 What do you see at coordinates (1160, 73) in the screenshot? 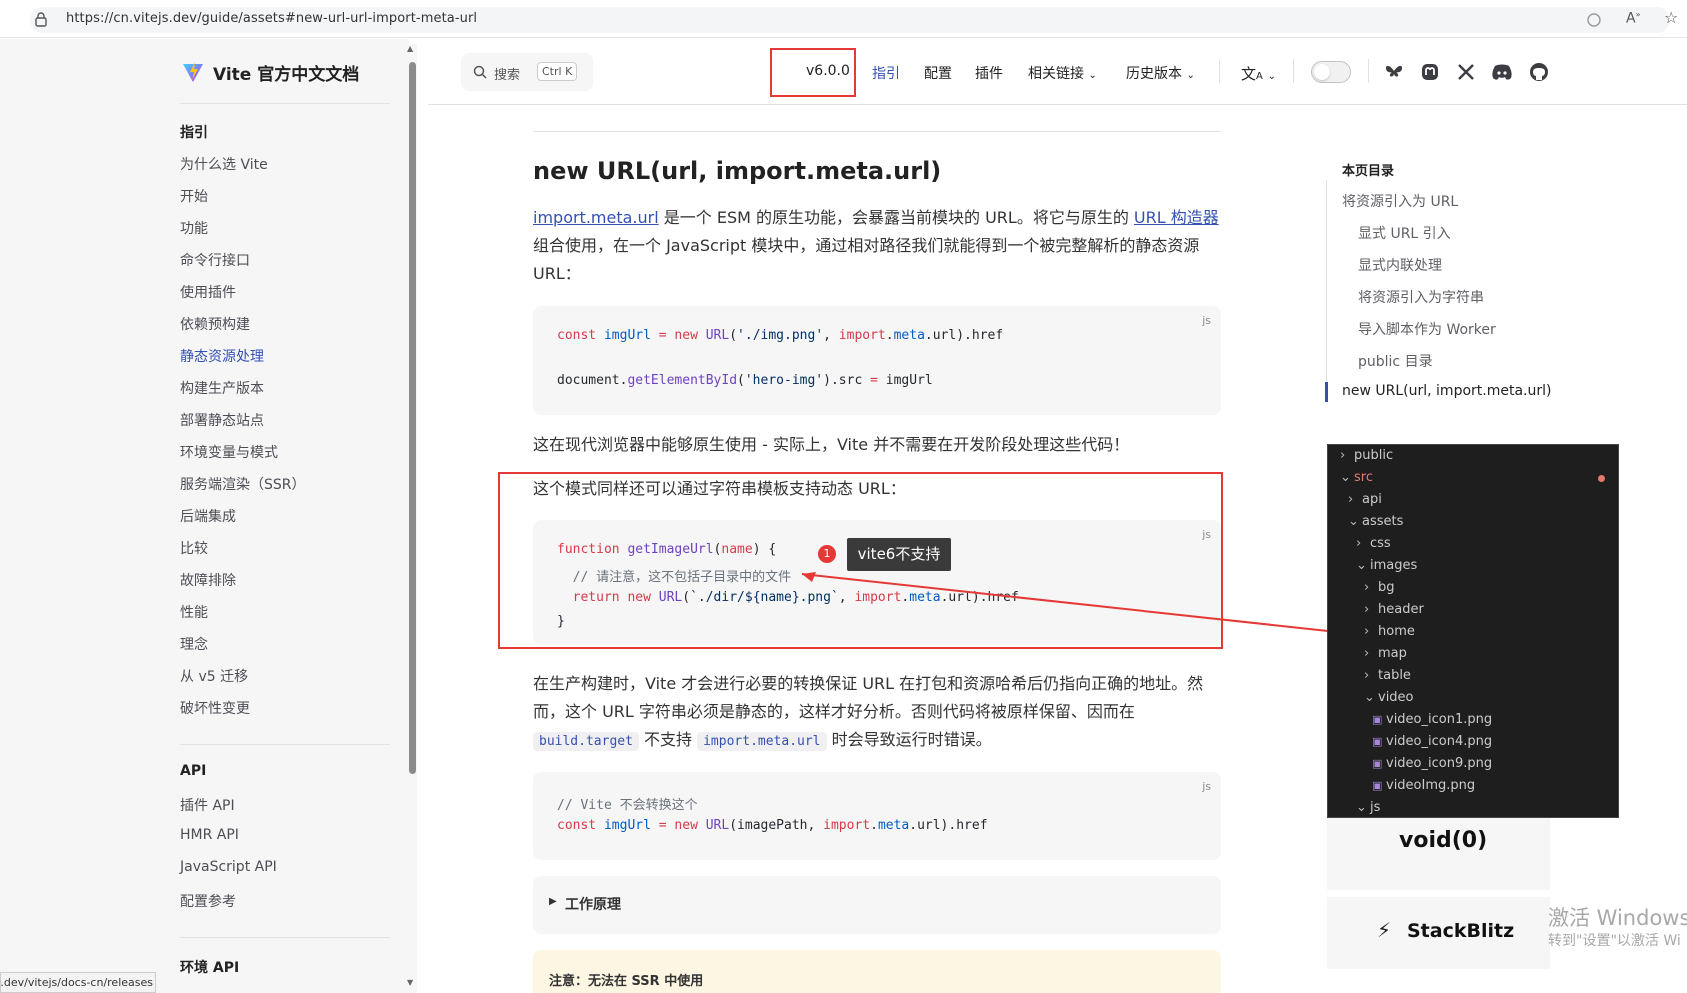
I see `nav-link-versions: 历史版本 ⌄` at bounding box center [1160, 73].